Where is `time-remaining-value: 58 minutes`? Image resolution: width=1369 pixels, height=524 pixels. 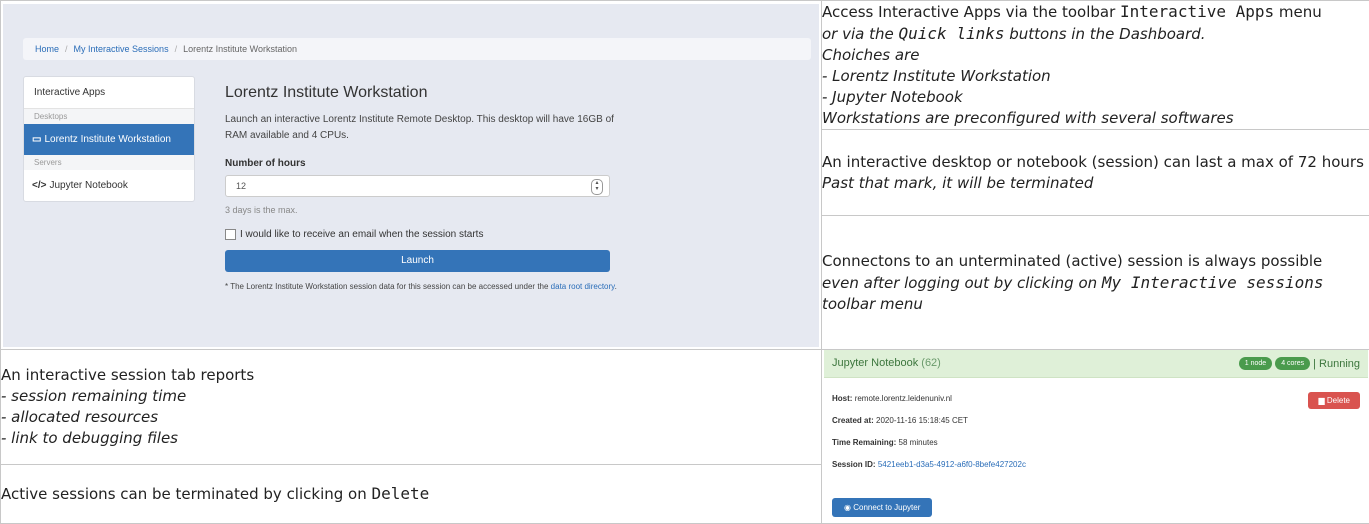 time-remaining-value: 58 minutes is located at coordinates (918, 442).